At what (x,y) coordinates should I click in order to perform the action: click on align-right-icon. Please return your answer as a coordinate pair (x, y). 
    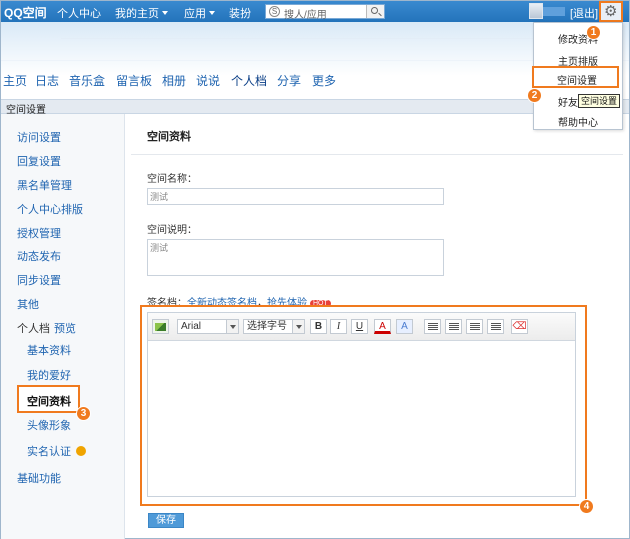
    Looking at the image, I should click on (475, 327).